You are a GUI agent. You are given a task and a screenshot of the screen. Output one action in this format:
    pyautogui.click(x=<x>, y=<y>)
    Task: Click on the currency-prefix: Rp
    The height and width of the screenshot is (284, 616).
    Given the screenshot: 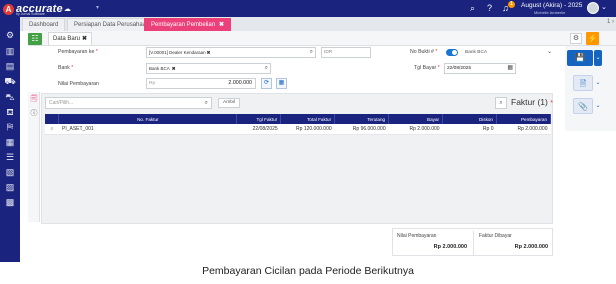 What is the action you would take?
    pyautogui.click(x=152, y=83)
    